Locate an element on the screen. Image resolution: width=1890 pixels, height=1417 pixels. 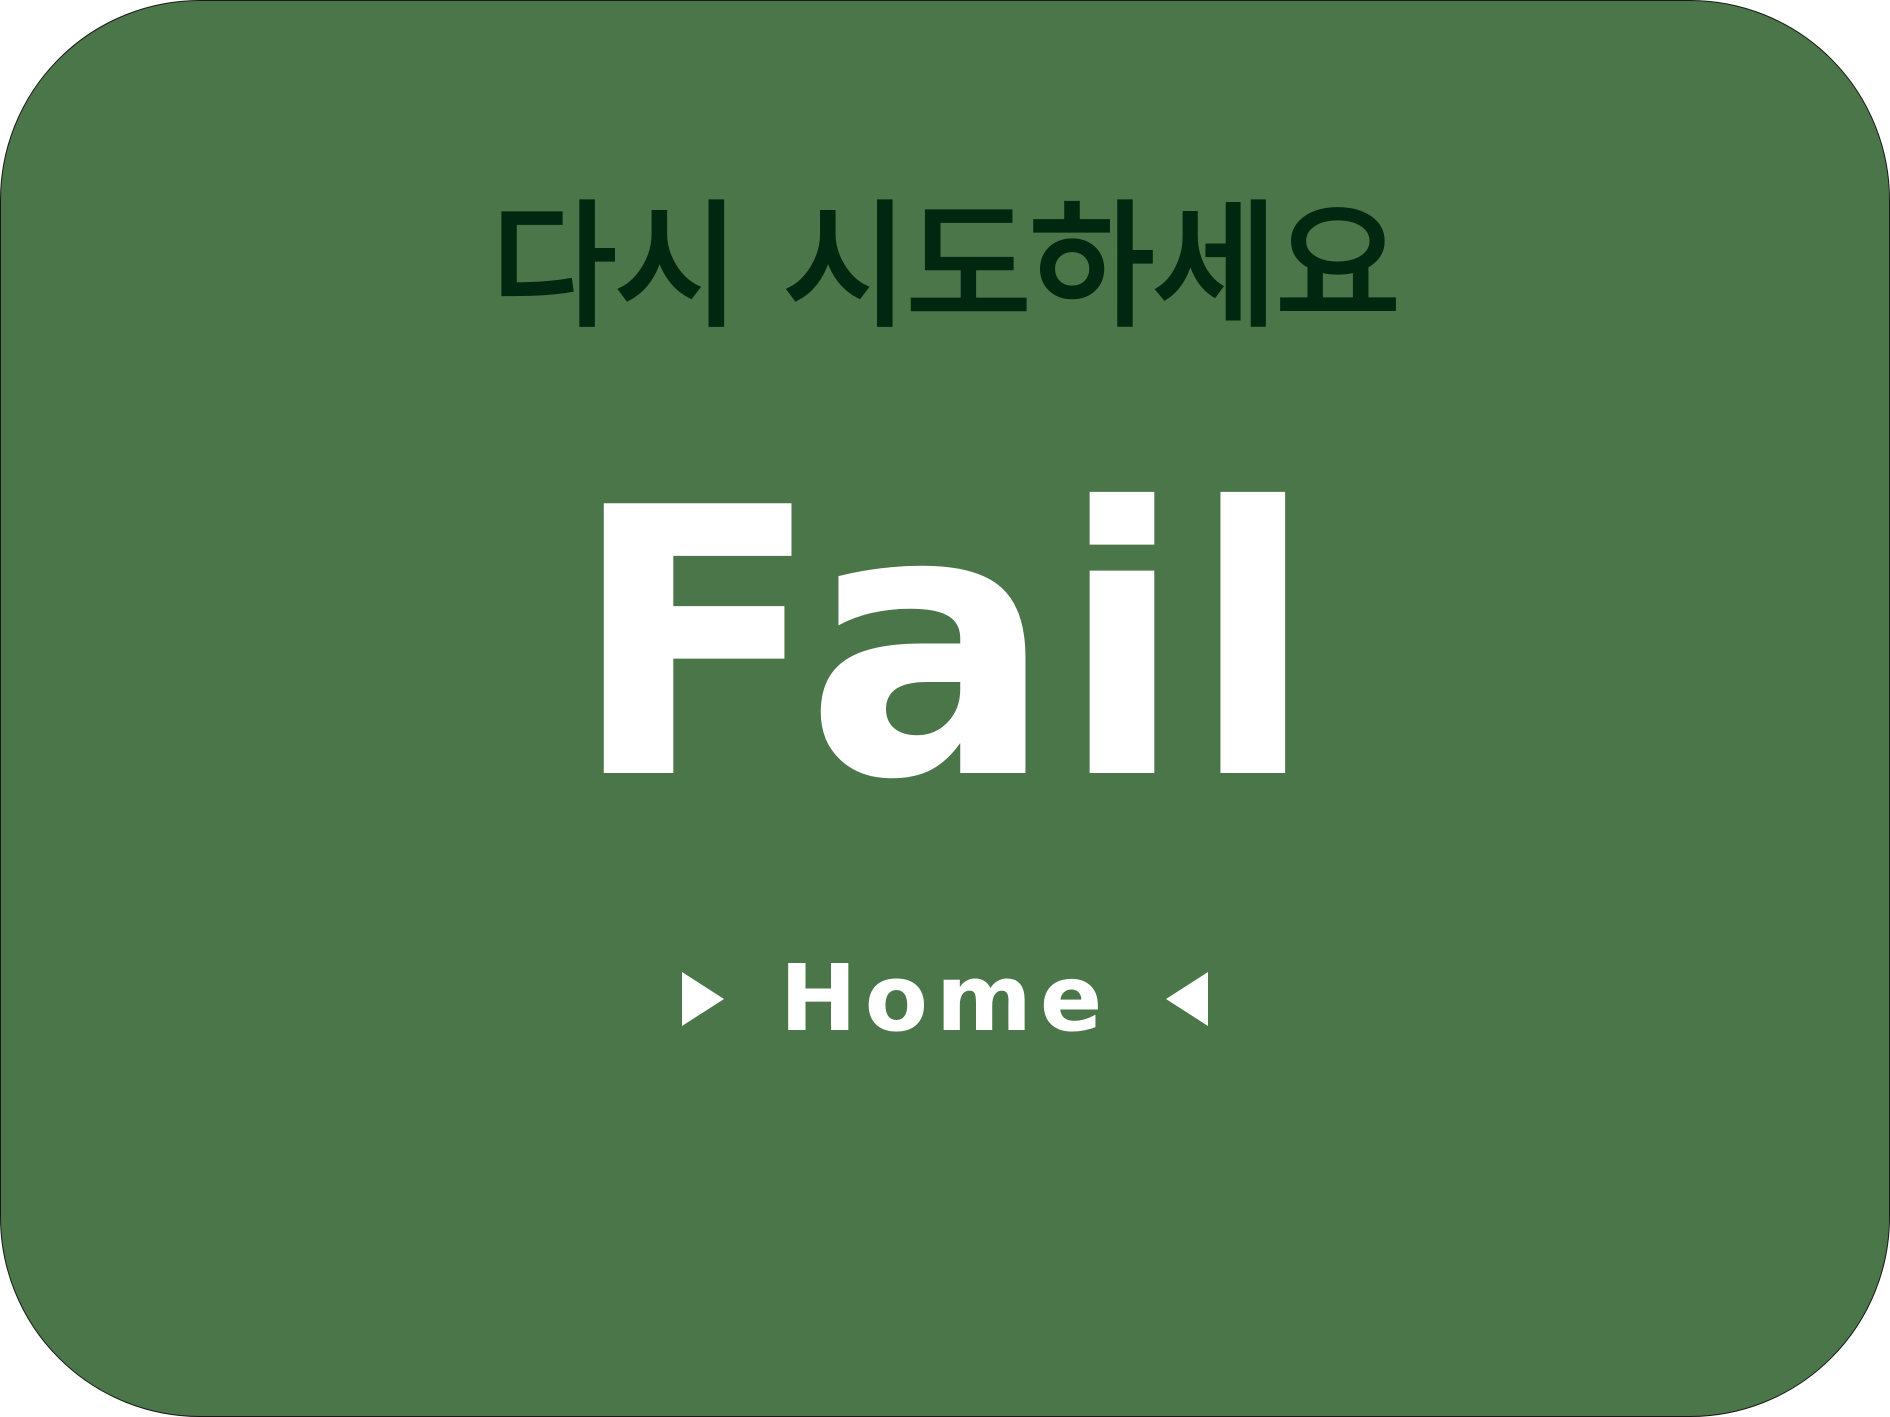
play-right-icon is located at coordinates (702, 999).